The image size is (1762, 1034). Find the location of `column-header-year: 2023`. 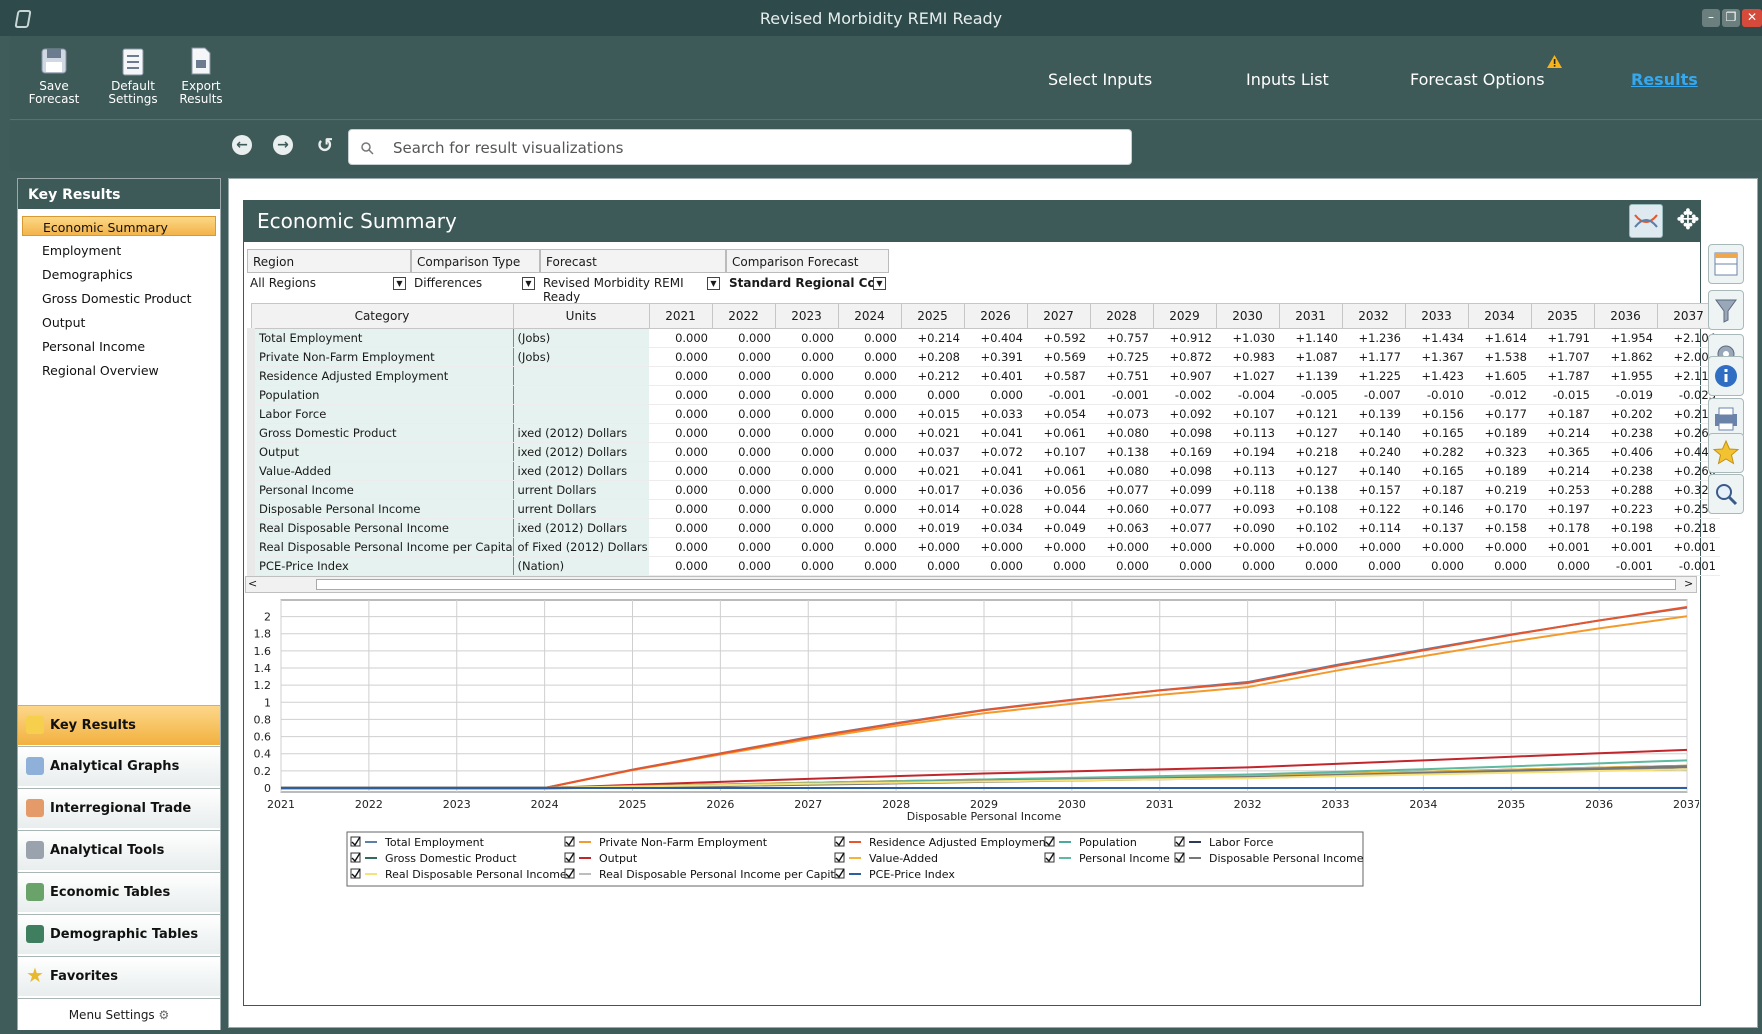

column-header-year: 2023 is located at coordinates (806, 316).